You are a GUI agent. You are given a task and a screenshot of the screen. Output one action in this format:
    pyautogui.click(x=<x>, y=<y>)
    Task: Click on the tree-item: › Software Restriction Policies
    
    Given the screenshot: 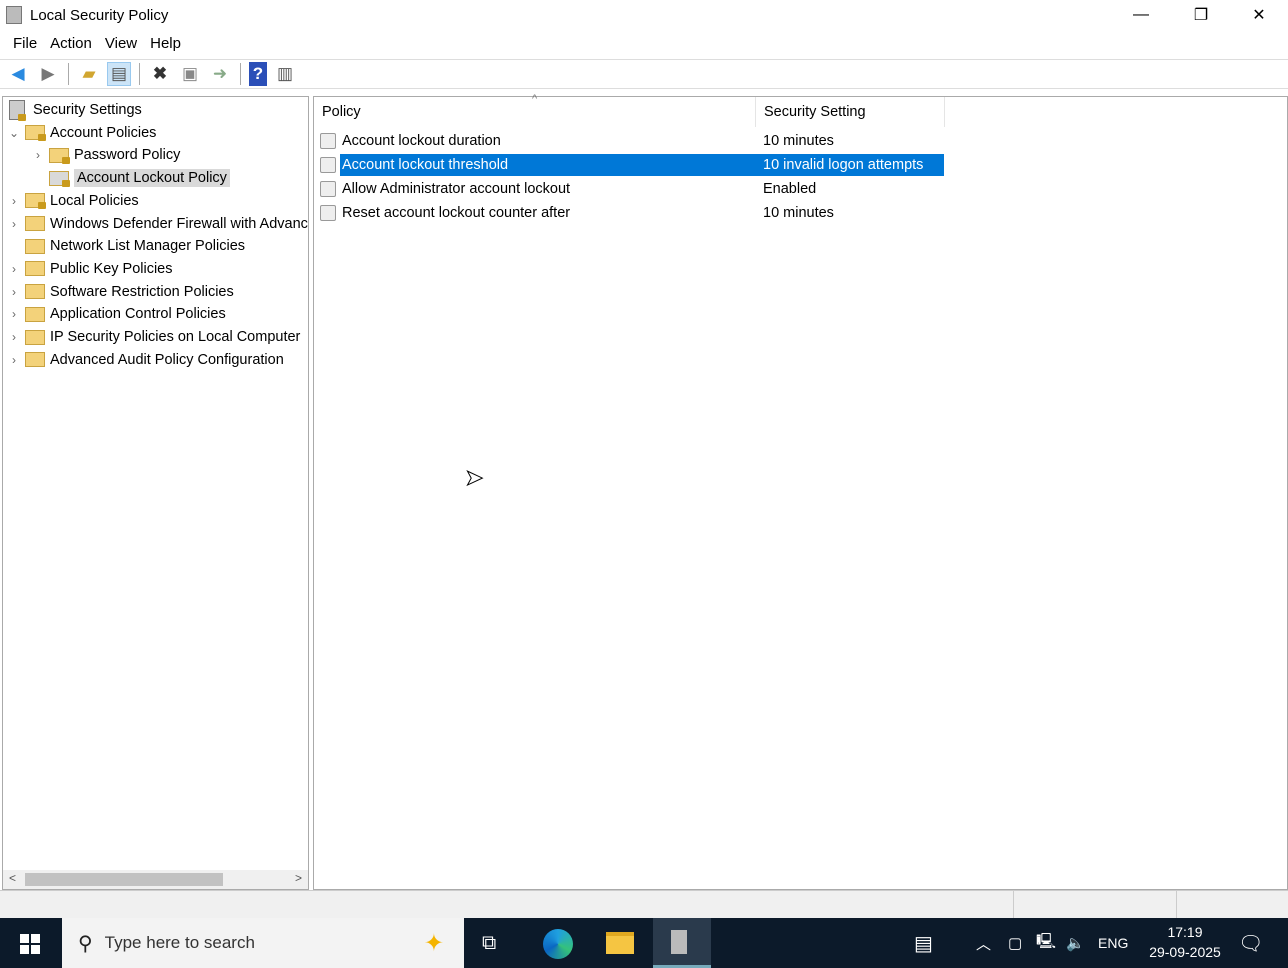 What is the action you would take?
    pyautogui.click(x=120, y=292)
    